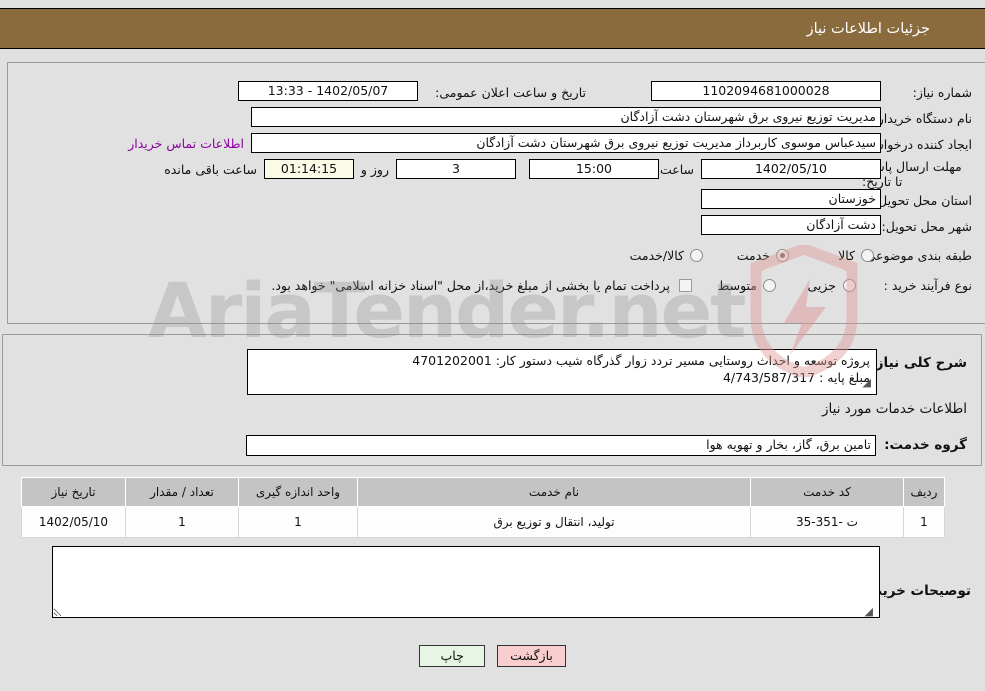 This screenshot has height=691, width=985. Describe the element at coordinates (676, 169) in the screenshot. I see `hour-label: ساعت` at that location.